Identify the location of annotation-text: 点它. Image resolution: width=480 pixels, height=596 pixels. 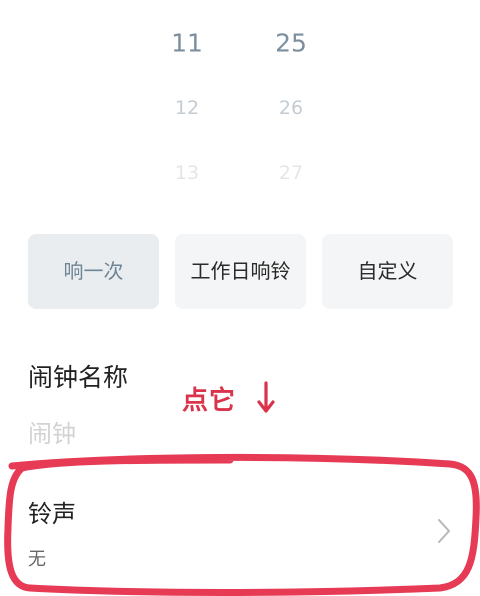
(209, 401).